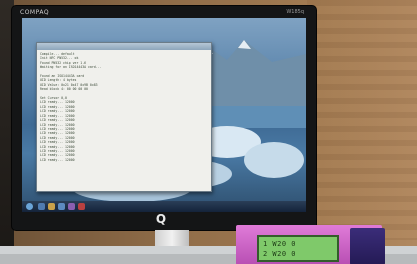  I want to click on terminal-titlebar, so click(124, 46).